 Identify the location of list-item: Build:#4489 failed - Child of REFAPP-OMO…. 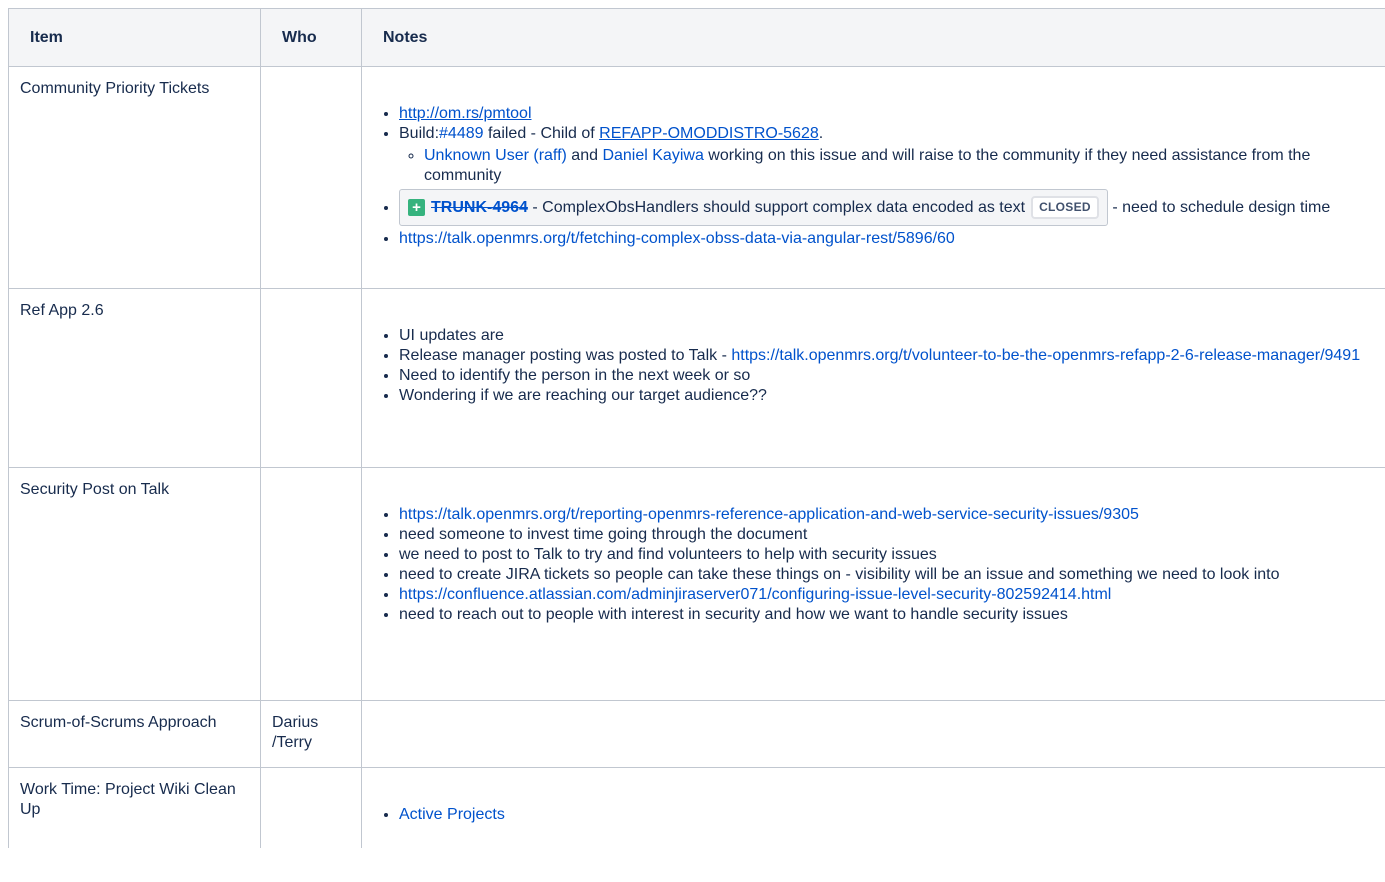
(888, 155).